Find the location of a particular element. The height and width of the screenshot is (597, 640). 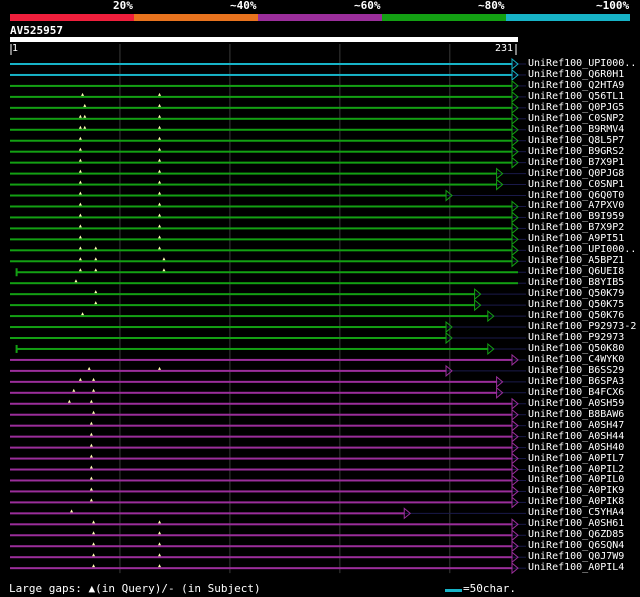

gap-legend: Large gaps: ▲(in Query)/- (in Subject) is located at coordinates (135, 588).